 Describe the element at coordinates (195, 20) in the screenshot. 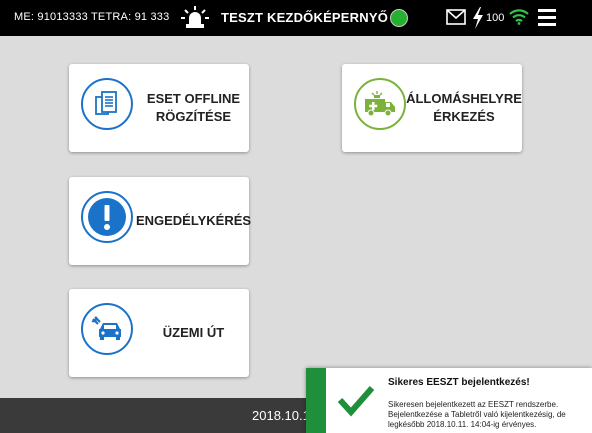

I see `siren-icon` at that location.